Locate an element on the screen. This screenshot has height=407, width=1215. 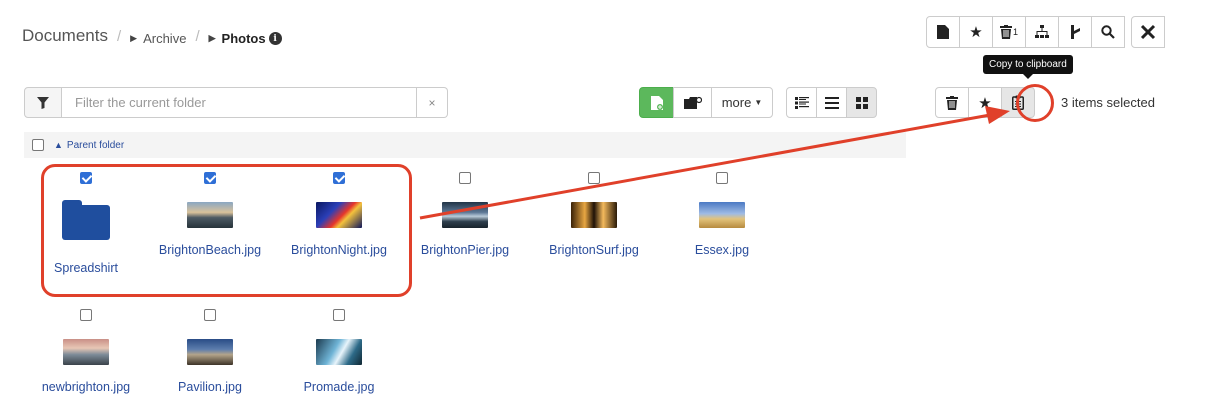
new-folder-button is located at coordinates (692, 102).